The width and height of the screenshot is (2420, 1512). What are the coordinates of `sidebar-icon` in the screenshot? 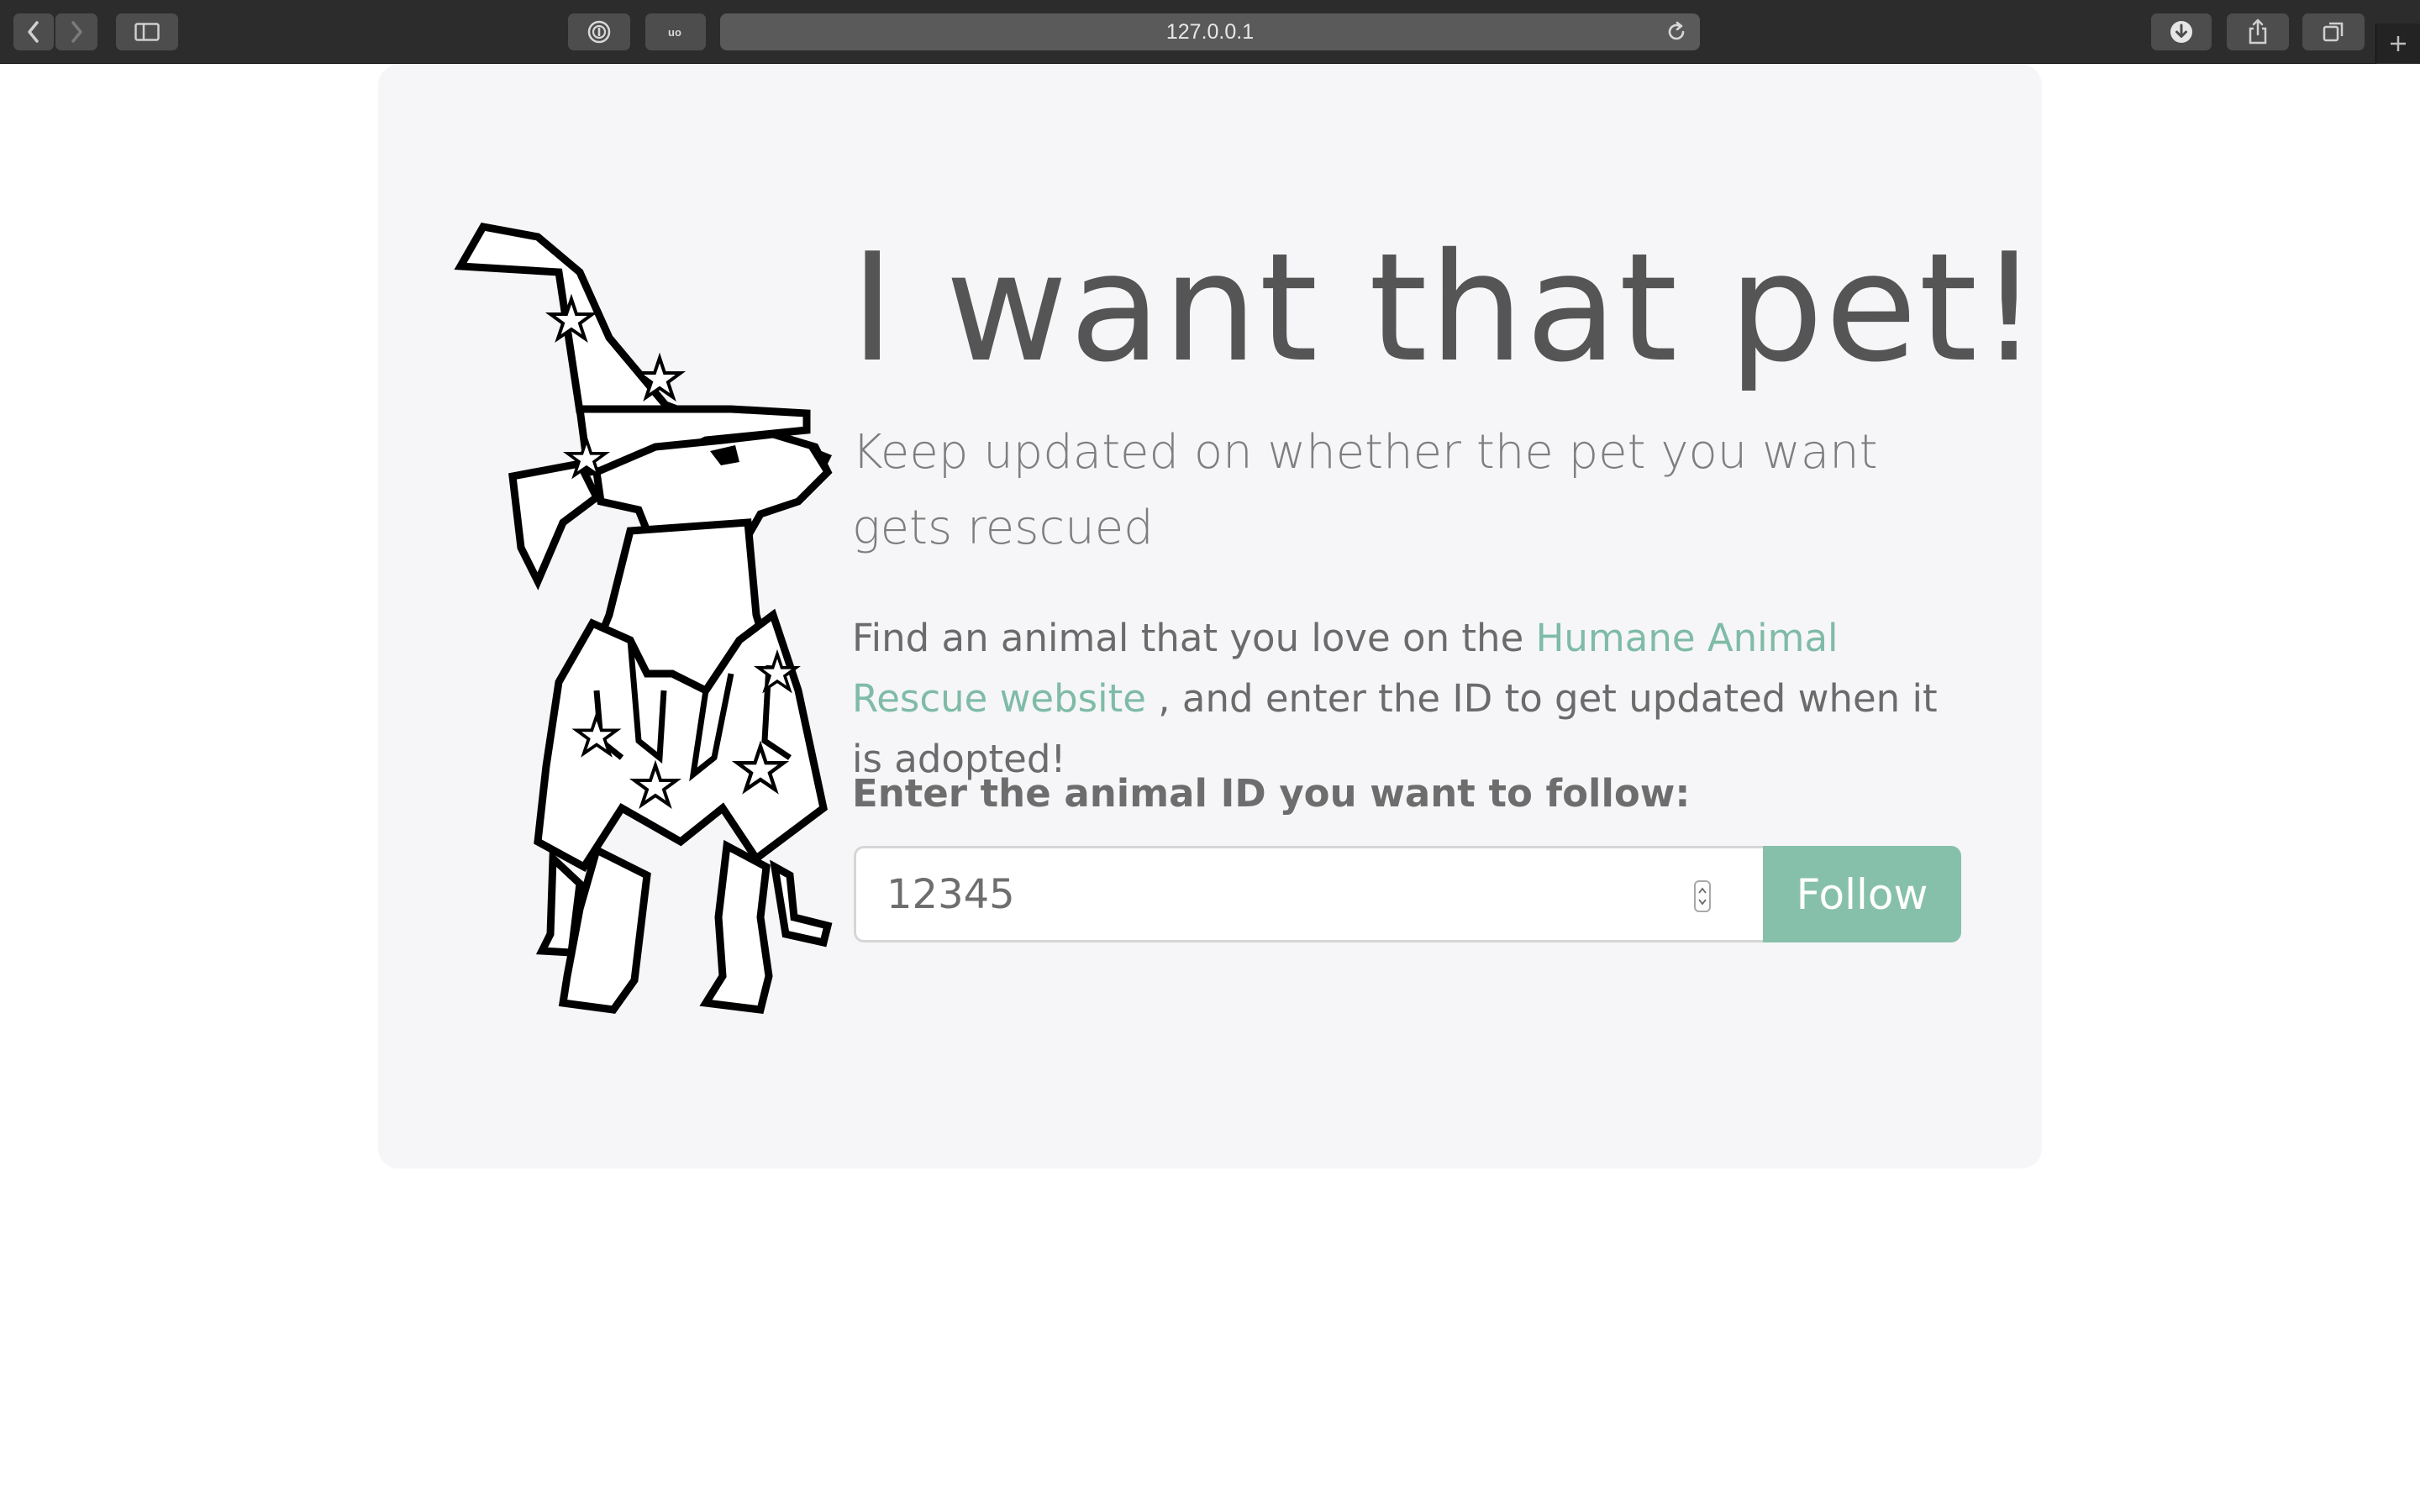 It's located at (147, 32).